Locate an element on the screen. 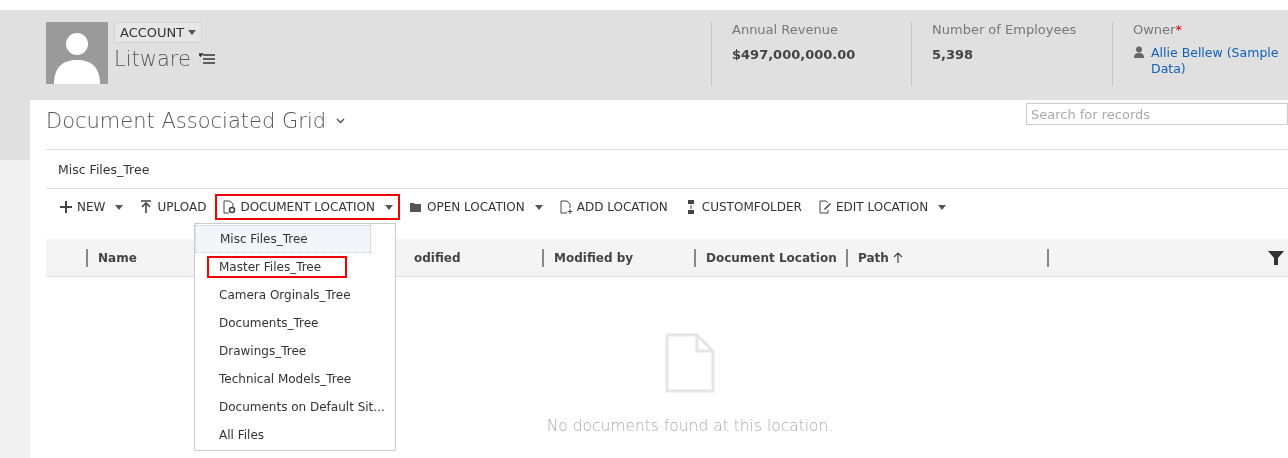 This screenshot has width=1288, height=458. owner-link: Allie Bellew (Sample Data) is located at coordinates (1216, 61).